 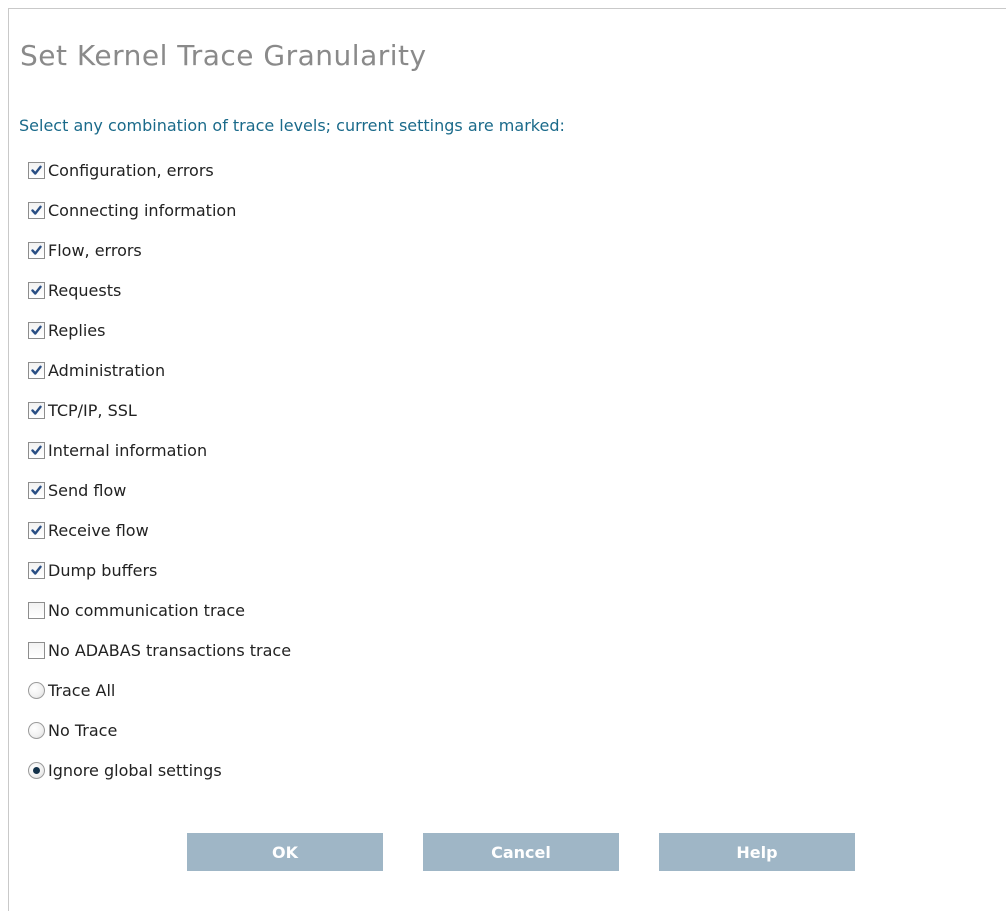 I want to click on option-label: Flow, errors, so click(x=95, y=250).